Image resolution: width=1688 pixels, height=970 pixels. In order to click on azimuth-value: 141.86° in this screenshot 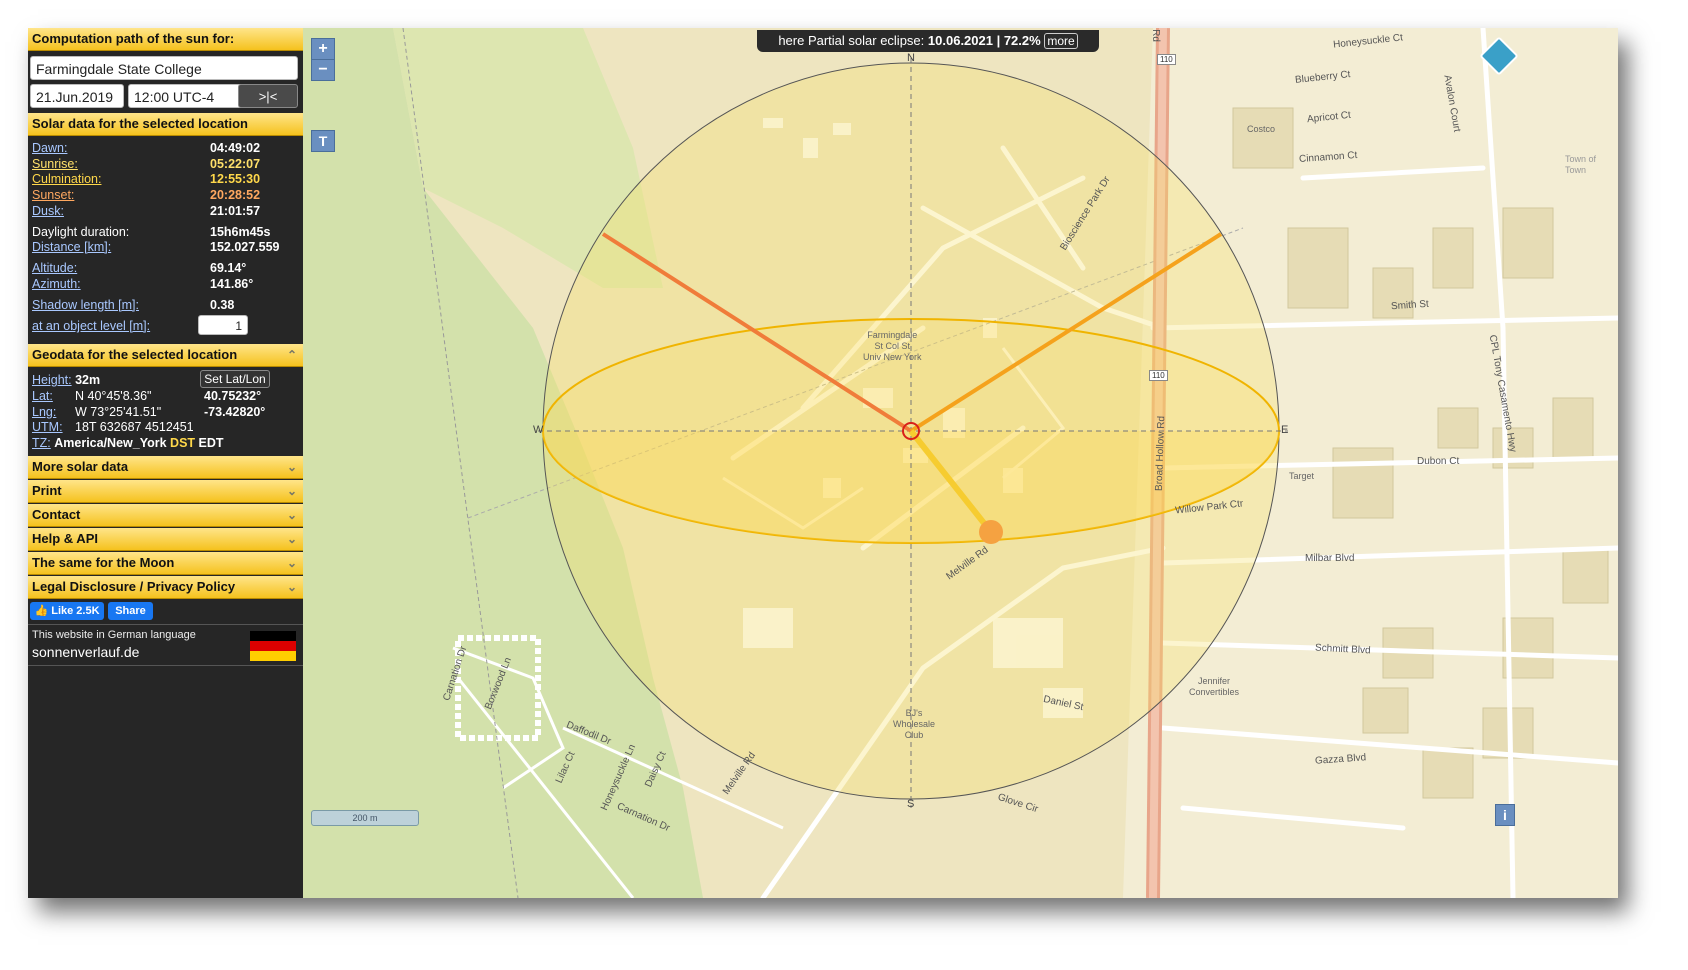, I will do `click(232, 284)`.